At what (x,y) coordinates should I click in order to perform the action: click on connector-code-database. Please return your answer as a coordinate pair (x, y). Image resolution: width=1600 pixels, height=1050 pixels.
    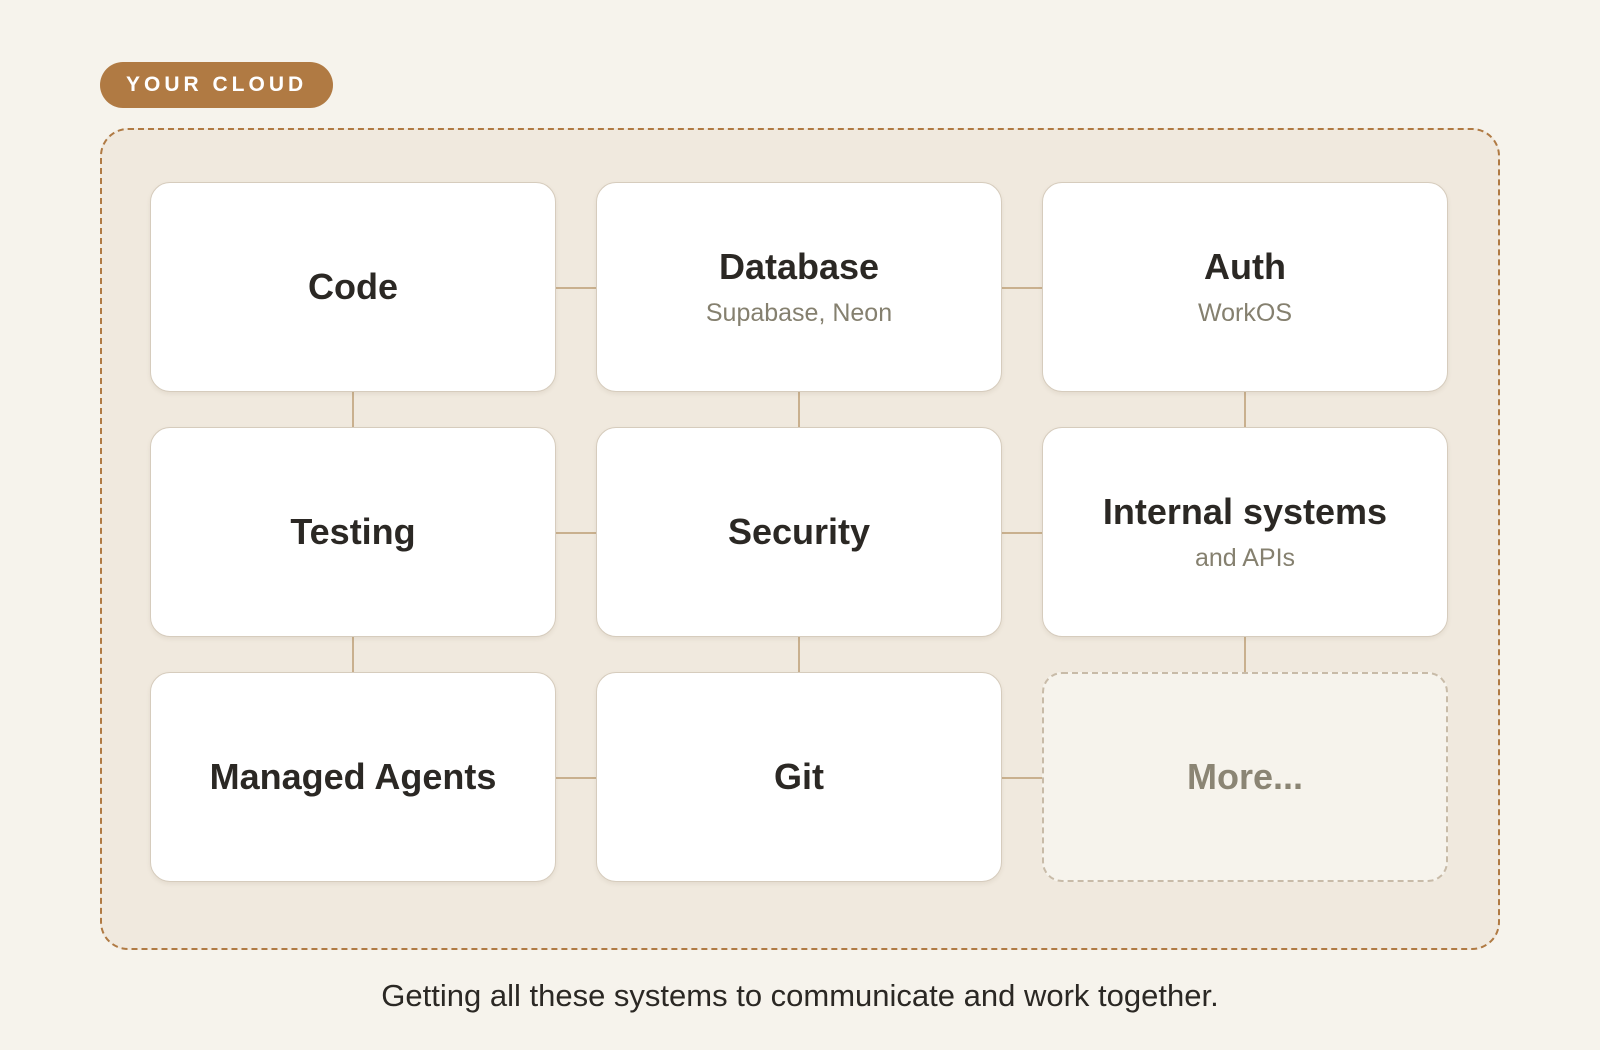
    Looking at the image, I should click on (577, 288).